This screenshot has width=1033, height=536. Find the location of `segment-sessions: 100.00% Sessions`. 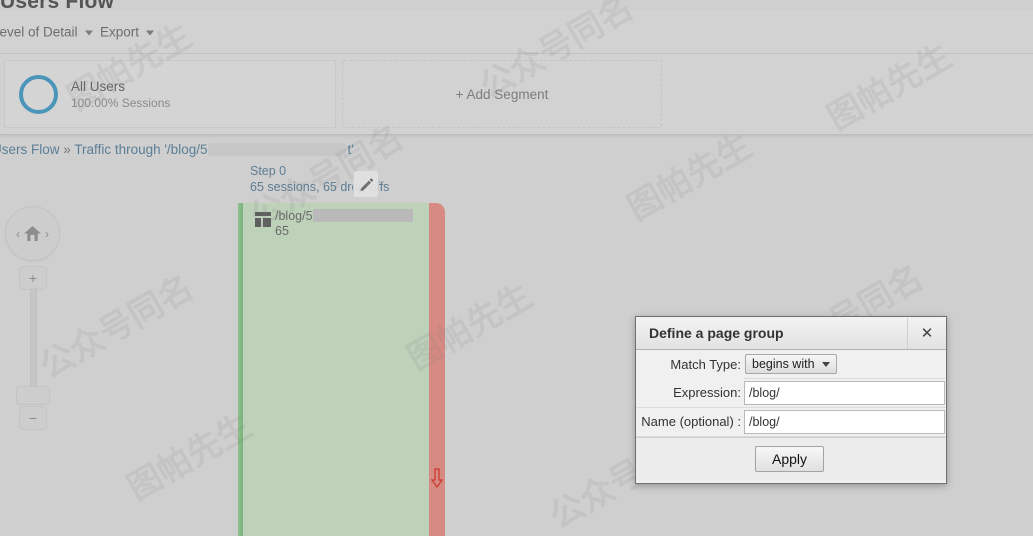

segment-sessions: 100.00% Sessions is located at coordinates (121, 102).